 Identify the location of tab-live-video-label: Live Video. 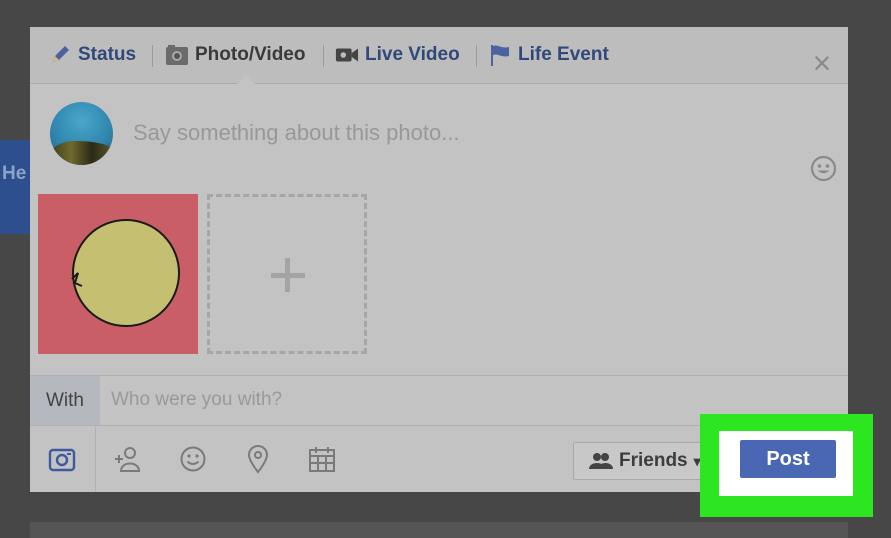
(412, 54).